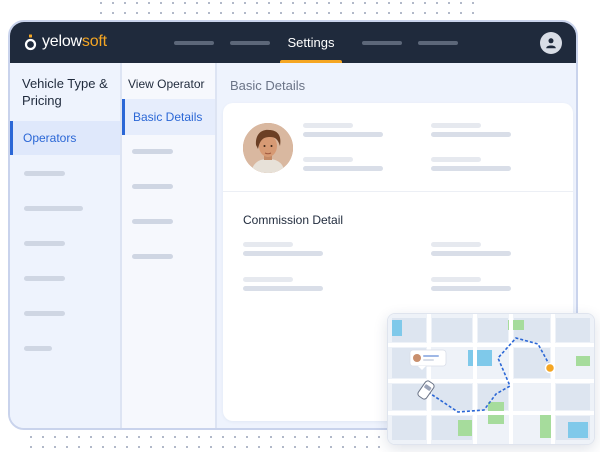 The width and height of the screenshot is (600, 452). I want to click on route-map-card, so click(491, 379).